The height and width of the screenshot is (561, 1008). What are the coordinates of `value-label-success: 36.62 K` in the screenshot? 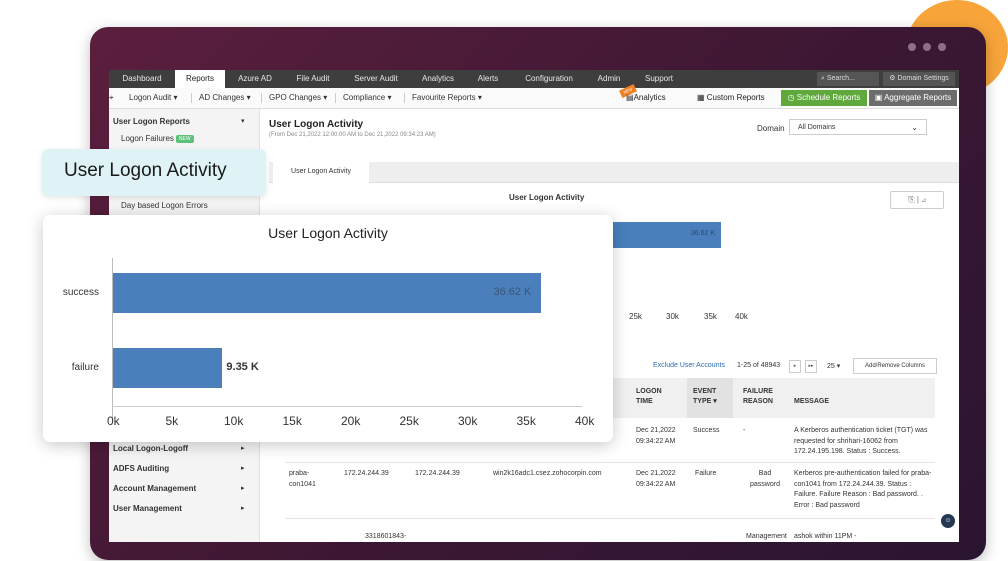 It's located at (512, 292).